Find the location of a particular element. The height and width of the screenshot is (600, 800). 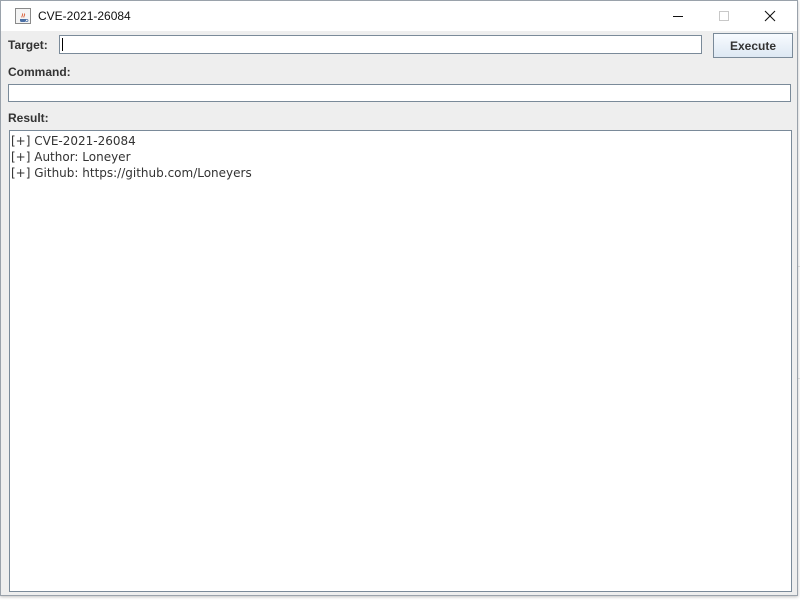

minimize-button is located at coordinates (678, 16).